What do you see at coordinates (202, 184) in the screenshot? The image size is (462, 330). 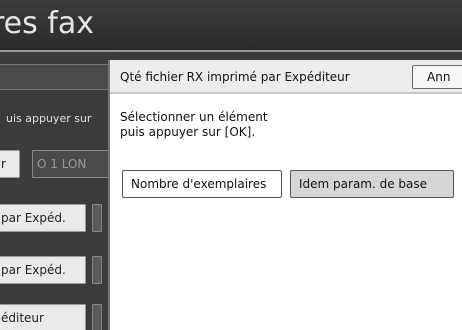 I see `option-number-of-copies: Nombre d'exemplaires` at bounding box center [202, 184].